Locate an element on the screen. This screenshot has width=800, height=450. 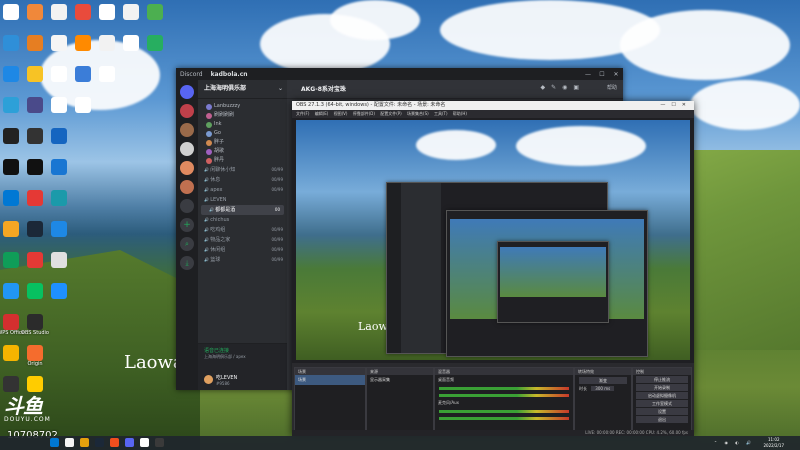
voice-channel: 🔊 都都是酒 00 is located at coordinates (242, 210).